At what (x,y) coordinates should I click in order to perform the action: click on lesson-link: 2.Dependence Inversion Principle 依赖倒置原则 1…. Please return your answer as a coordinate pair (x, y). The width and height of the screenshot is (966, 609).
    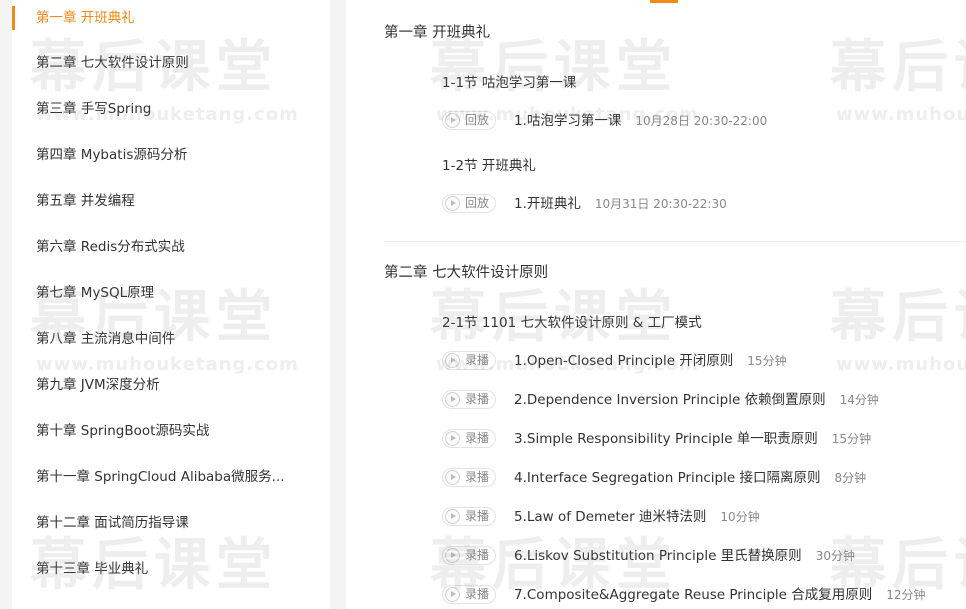
    Looking at the image, I should click on (696, 400).